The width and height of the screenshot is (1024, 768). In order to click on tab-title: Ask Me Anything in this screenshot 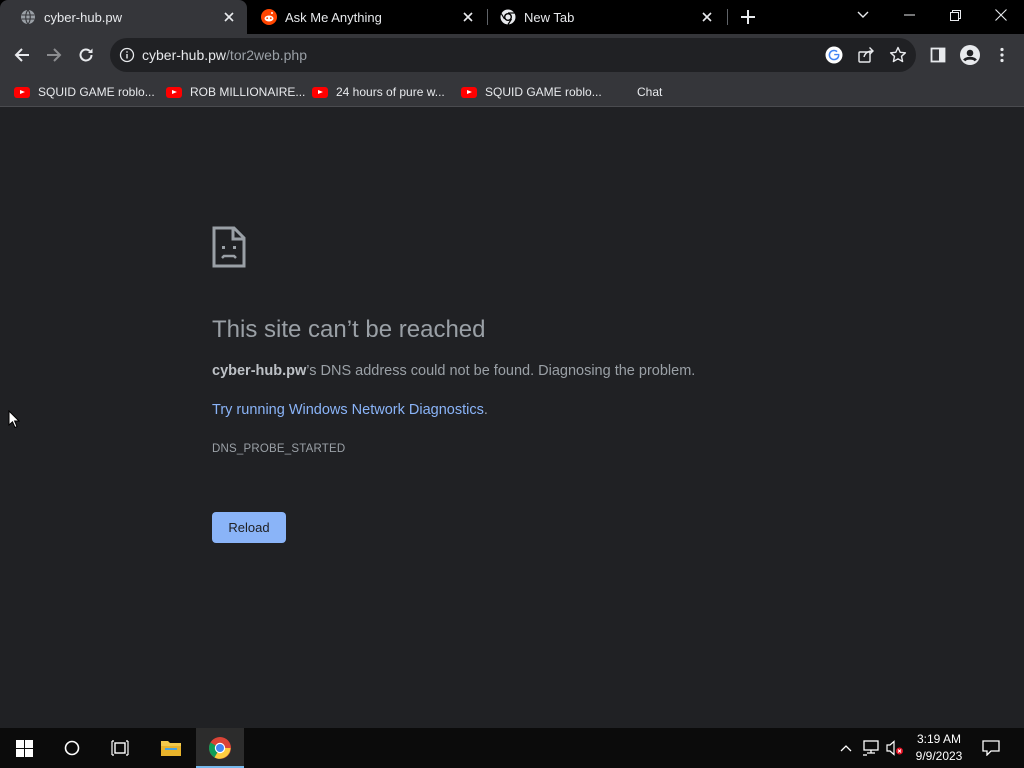, I will do `click(333, 17)`.